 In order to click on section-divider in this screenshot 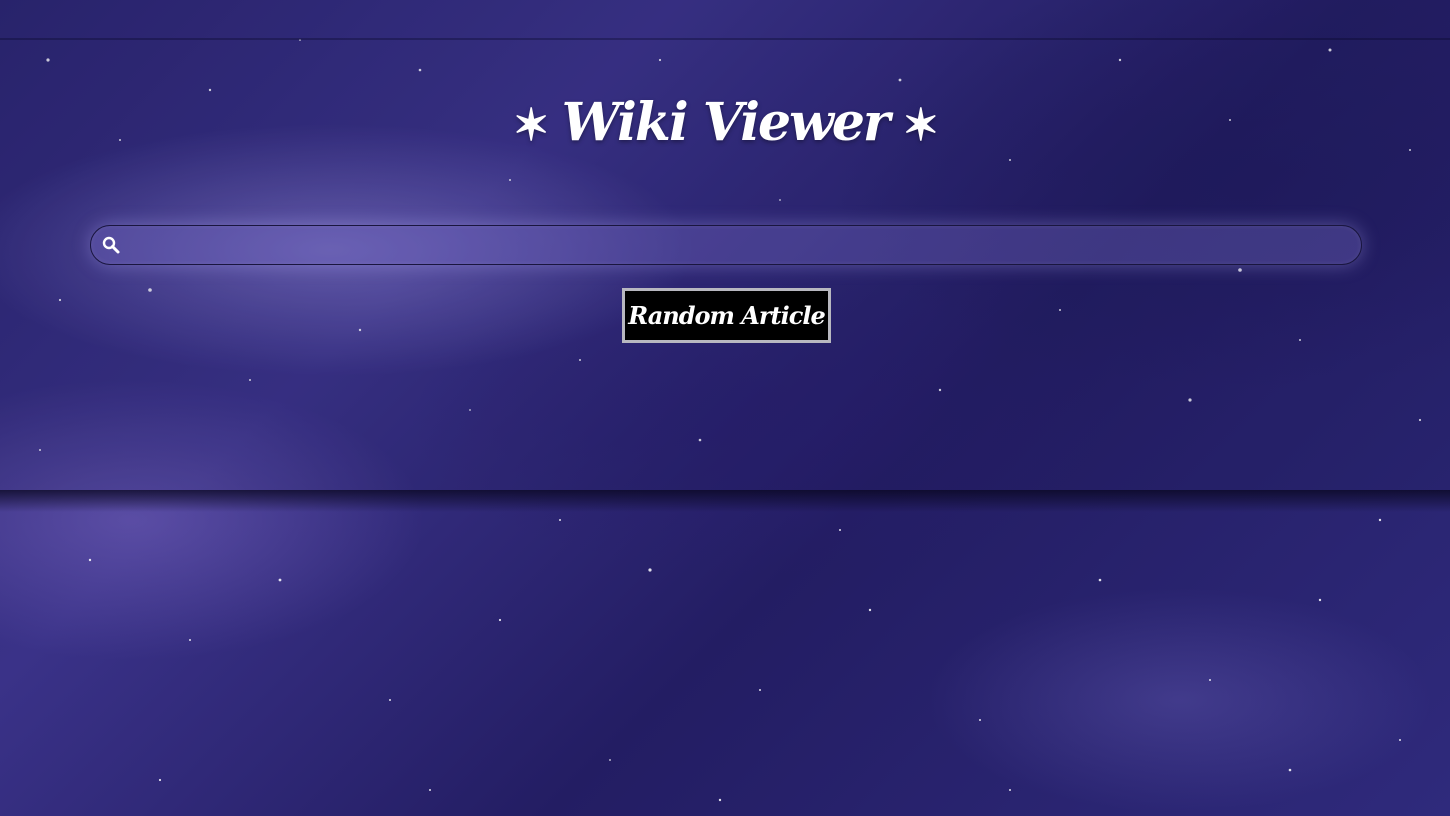, I will do `click(725, 501)`.